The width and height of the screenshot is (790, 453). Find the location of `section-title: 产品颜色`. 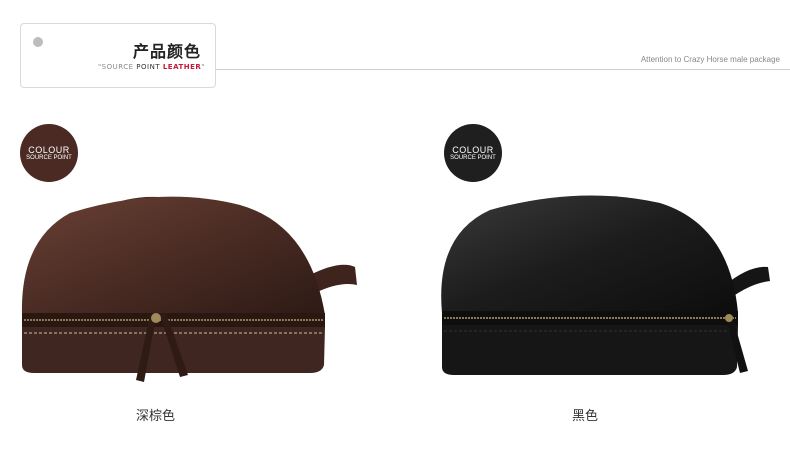

section-title: 产品颜色 is located at coordinates (166, 51).